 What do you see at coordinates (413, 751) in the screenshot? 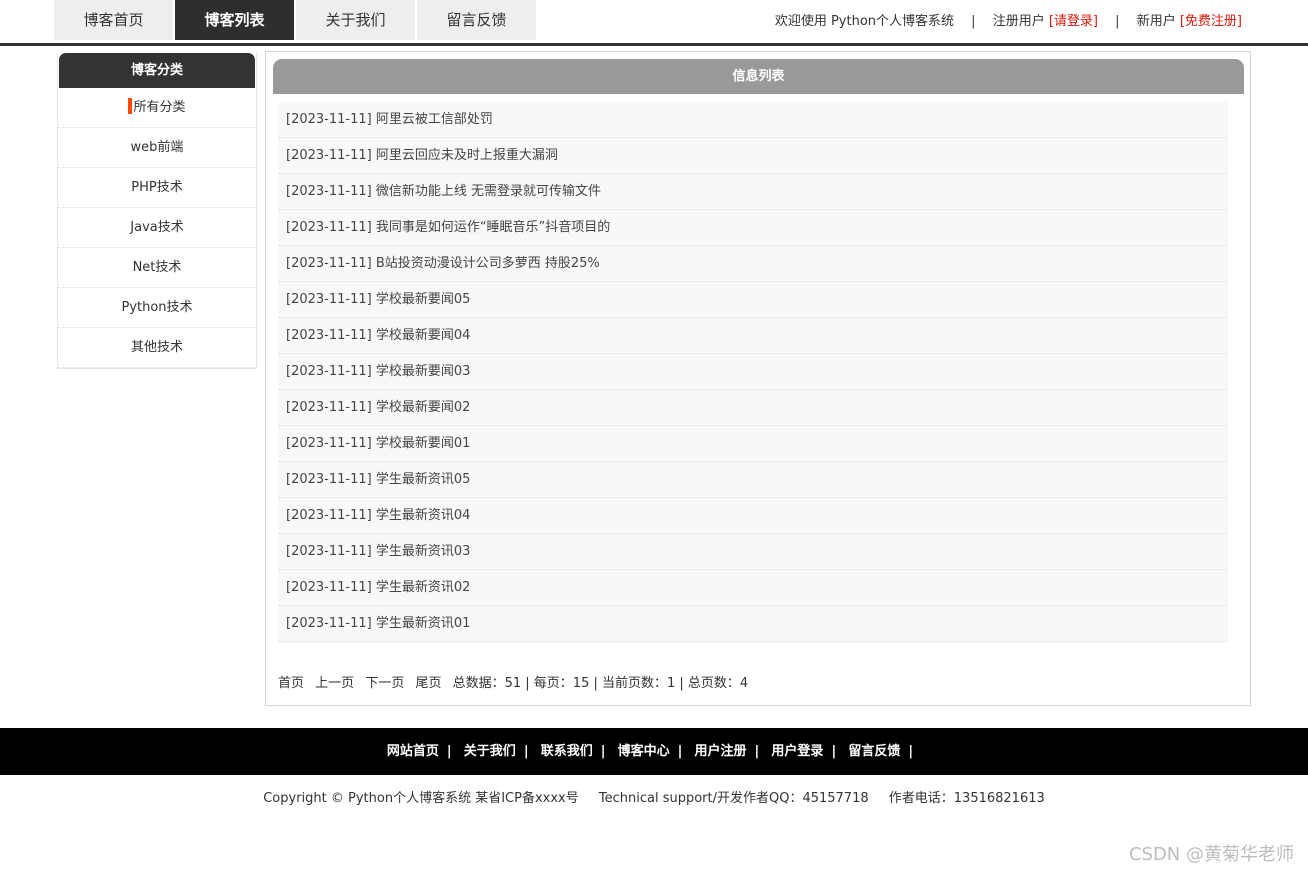
I see `footer-link-home: 网站首页` at bounding box center [413, 751].